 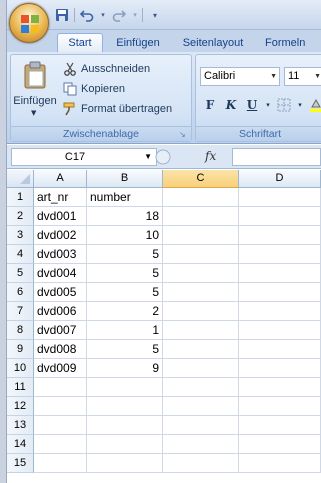 I want to click on row-header-15: 15, so click(x=20, y=463).